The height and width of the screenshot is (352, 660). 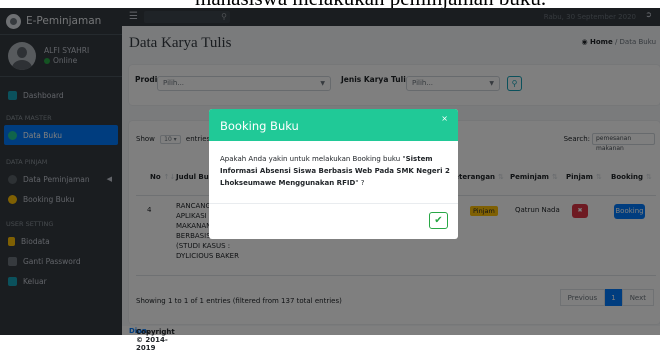 I want to click on modal-title: Booking Buku, so click(x=259, y=126).